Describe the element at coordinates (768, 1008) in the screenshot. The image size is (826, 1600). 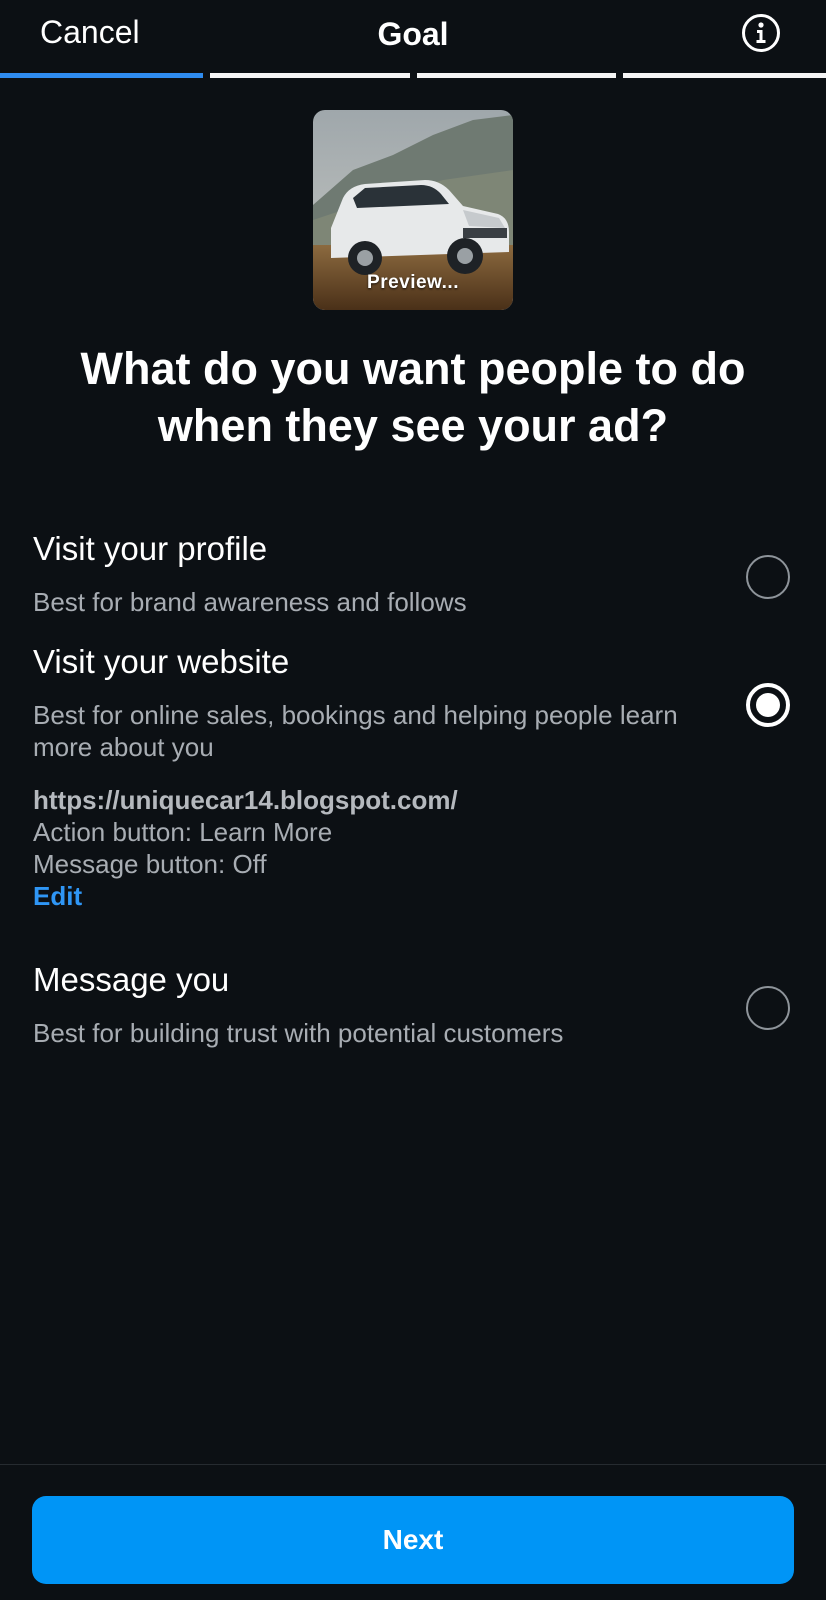
I see `radio-message-you` at that location.